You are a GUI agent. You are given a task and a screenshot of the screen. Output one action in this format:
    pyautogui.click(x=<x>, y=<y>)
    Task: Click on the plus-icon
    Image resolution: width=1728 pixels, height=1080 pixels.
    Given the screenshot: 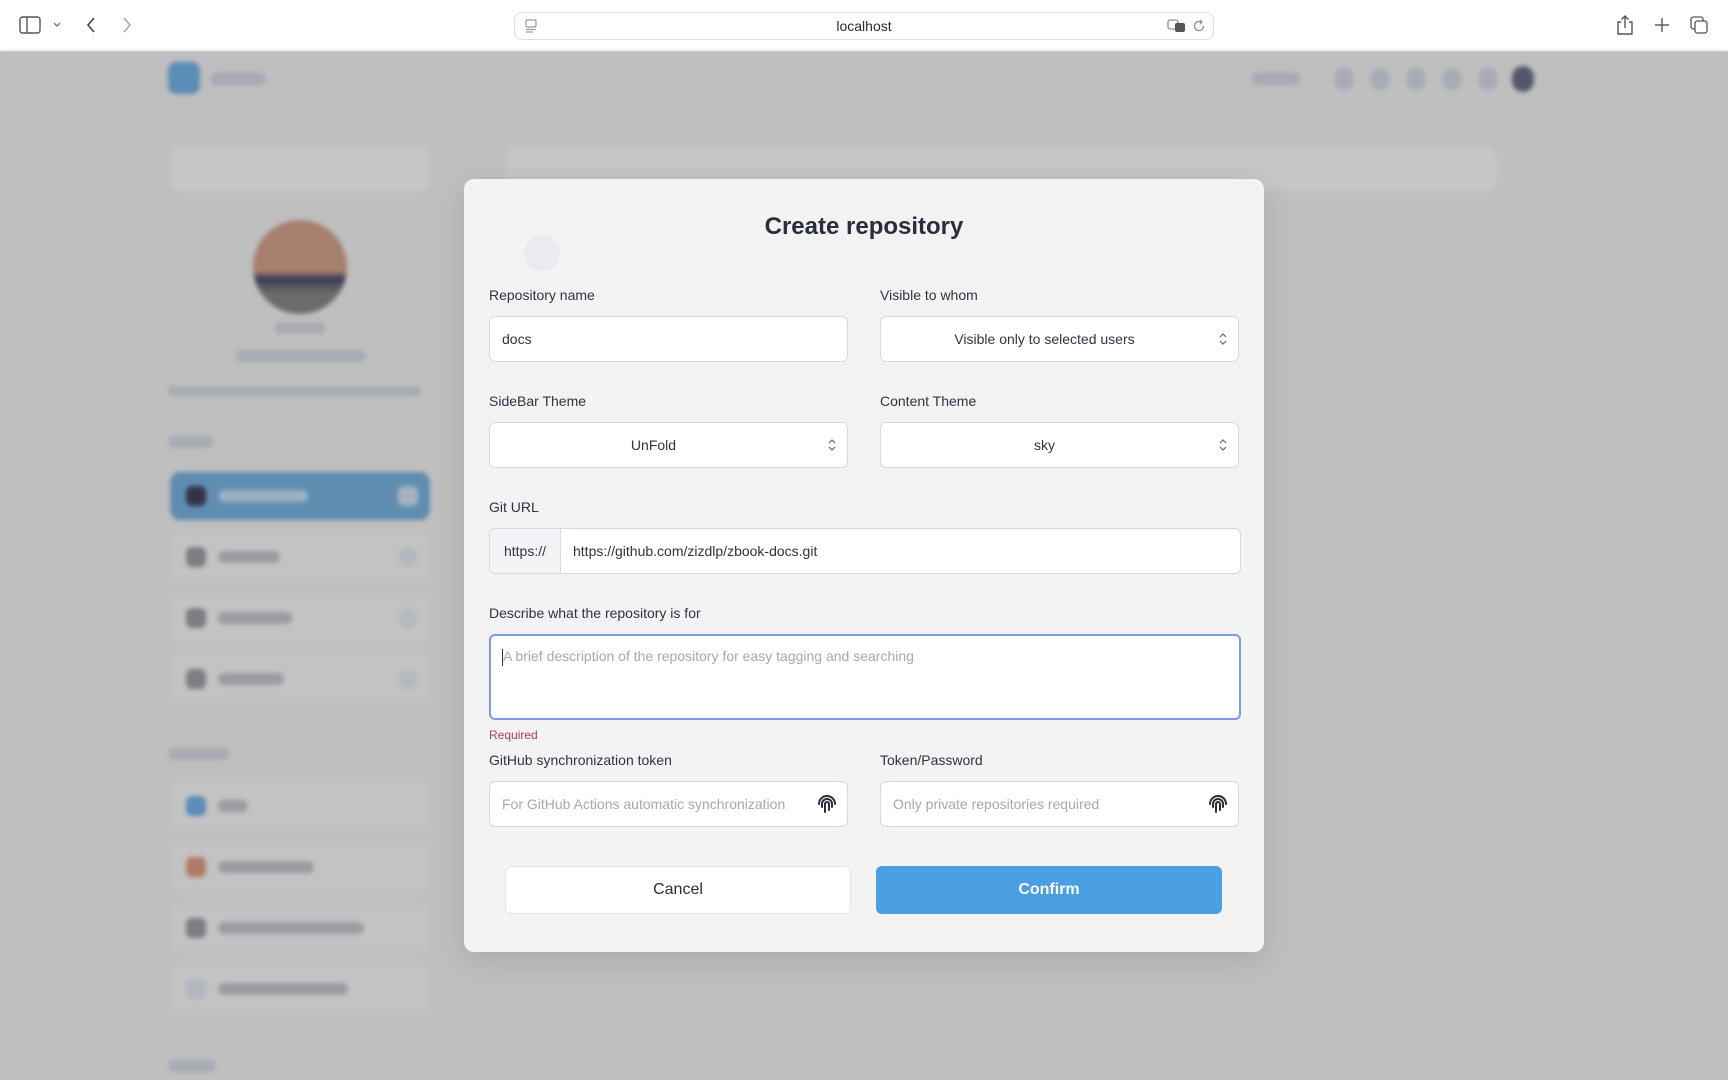 What is the action you would take?
    pyautogui.click(x=1662, y=25)
    